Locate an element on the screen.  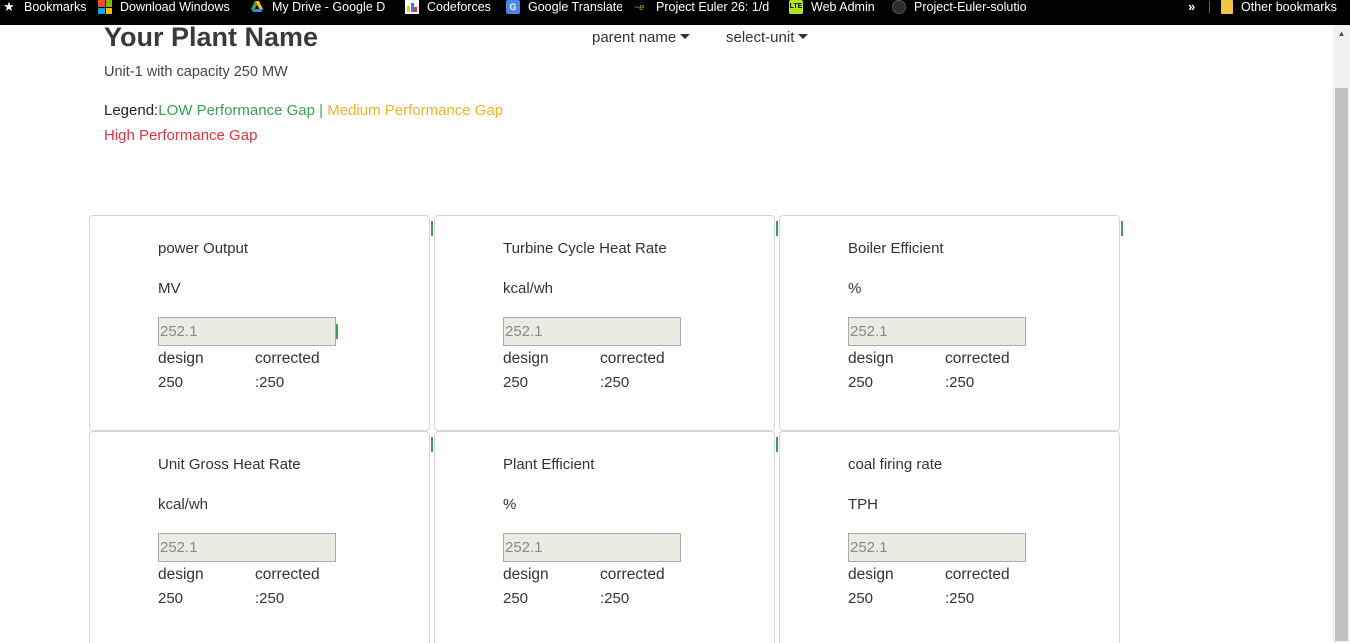
bookmark-download-windows: Download Windows is located at coordinates (168, 7).